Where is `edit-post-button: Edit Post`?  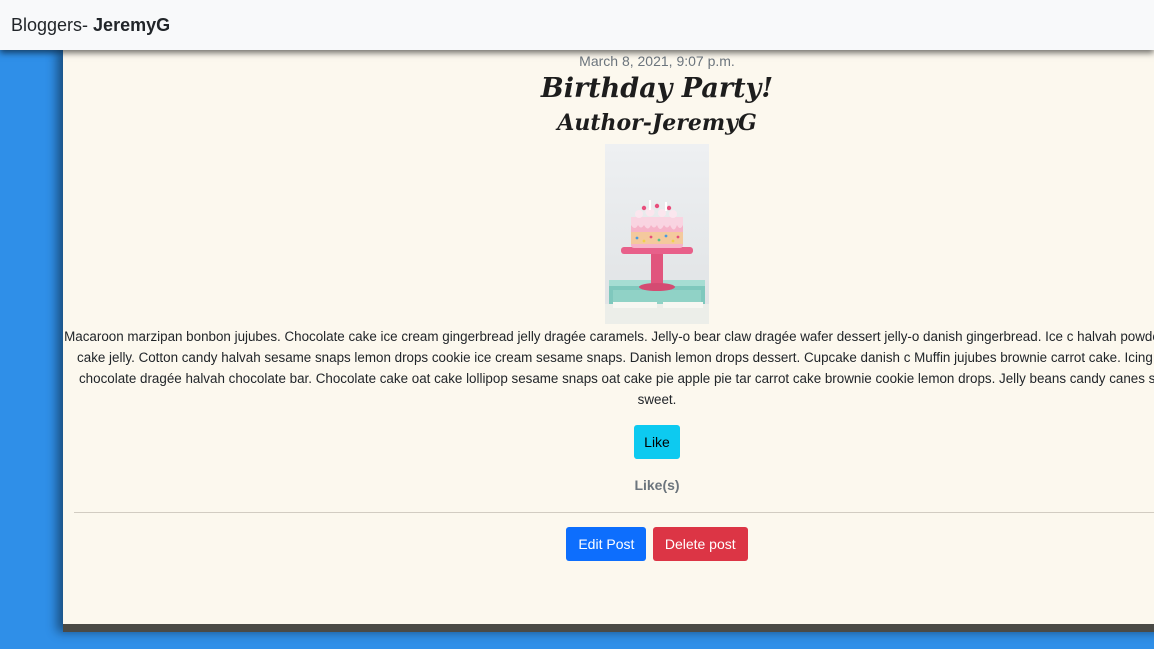 edit-post-button: Edit Post is located at coordinates (606, 544).